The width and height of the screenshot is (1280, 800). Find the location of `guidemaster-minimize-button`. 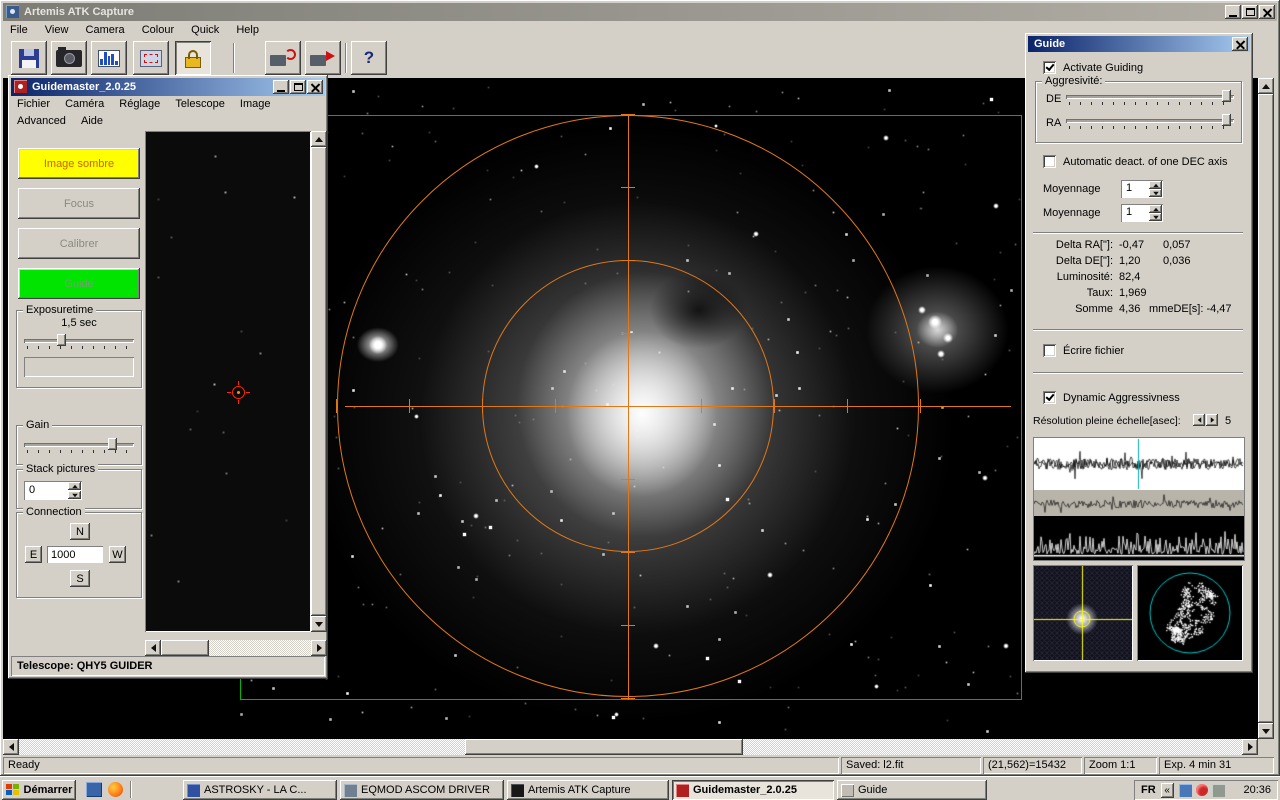

guidemaster-minimize-button is located at coordinates (281, 87).